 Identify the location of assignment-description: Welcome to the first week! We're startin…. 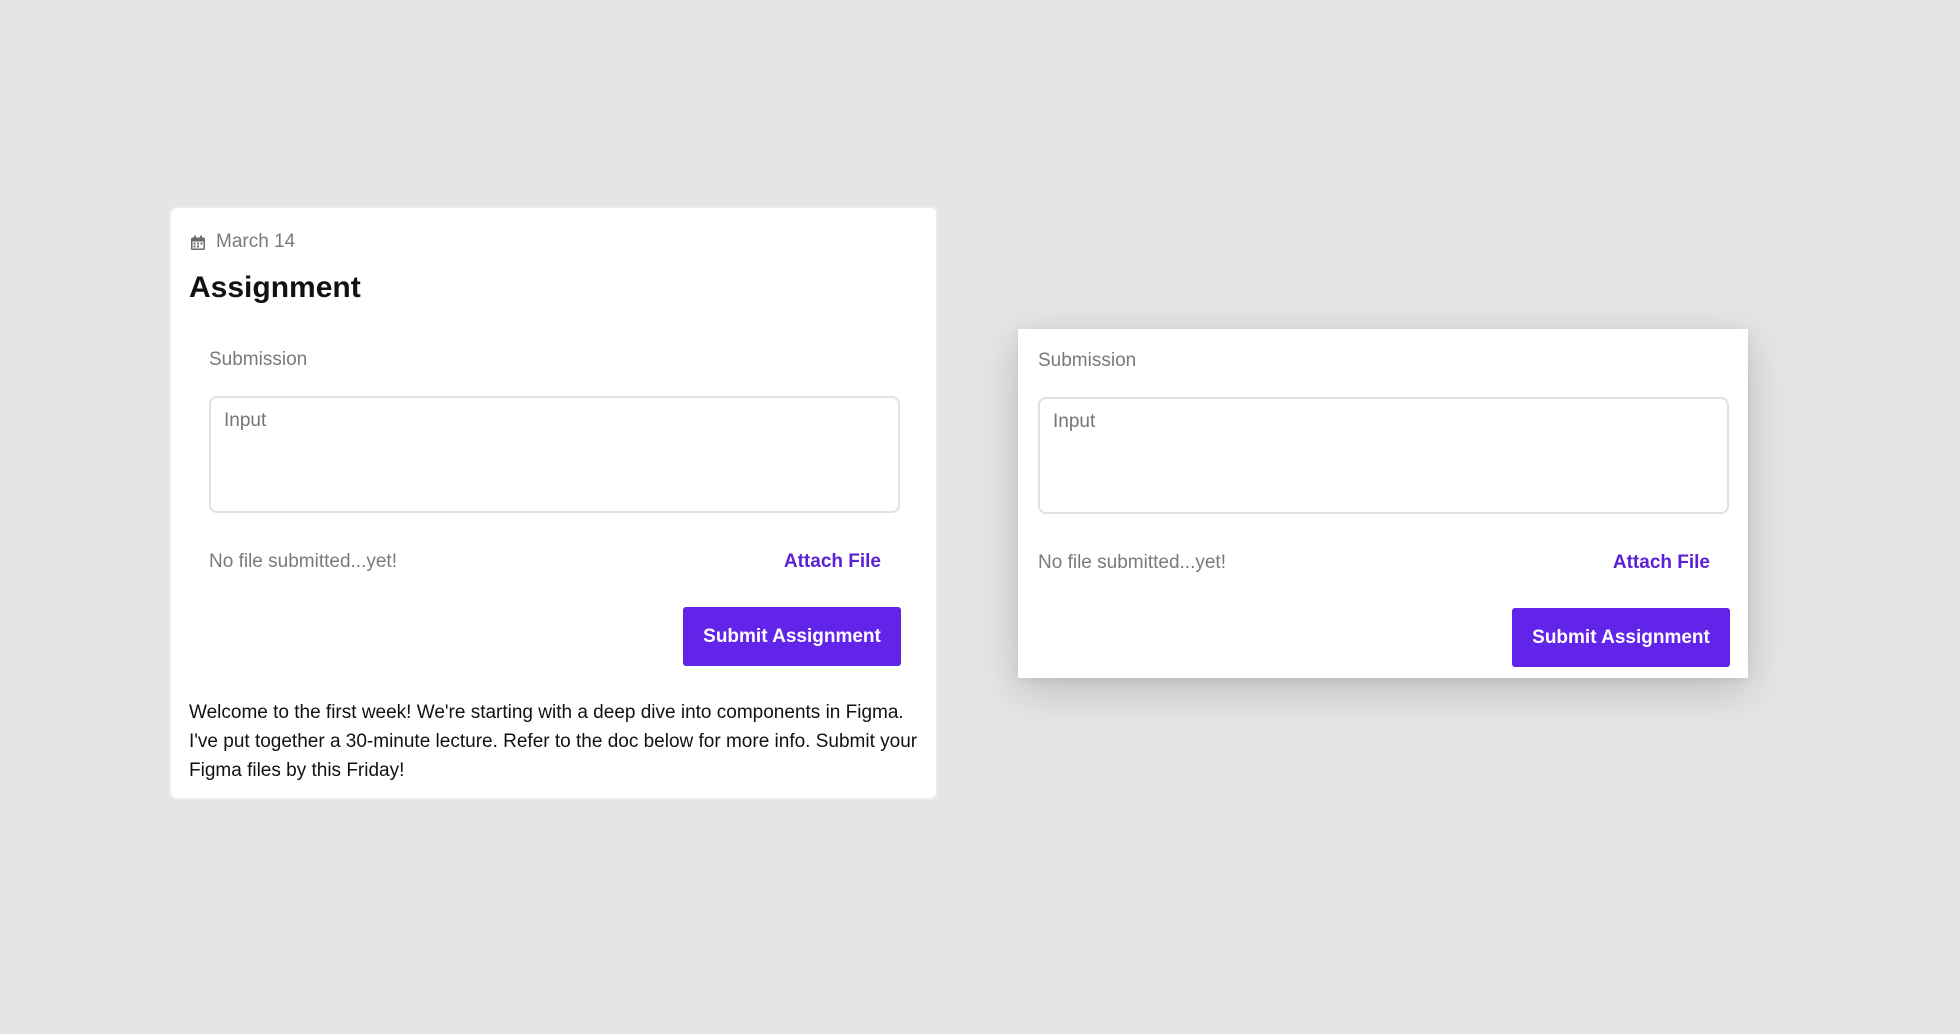
(553, 741).